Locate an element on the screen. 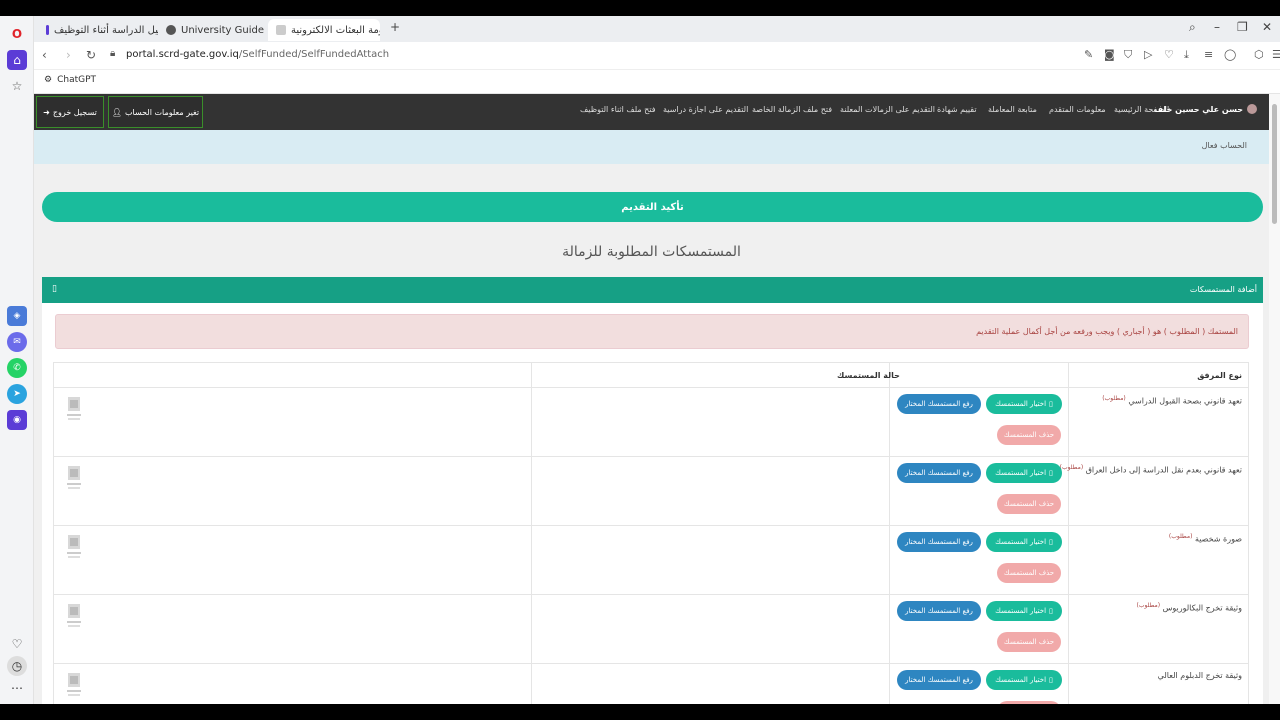 This screenshot has height=720, width=1280. logout-button: ➜ تسجيل خروج is located at coordinates (70, 112).